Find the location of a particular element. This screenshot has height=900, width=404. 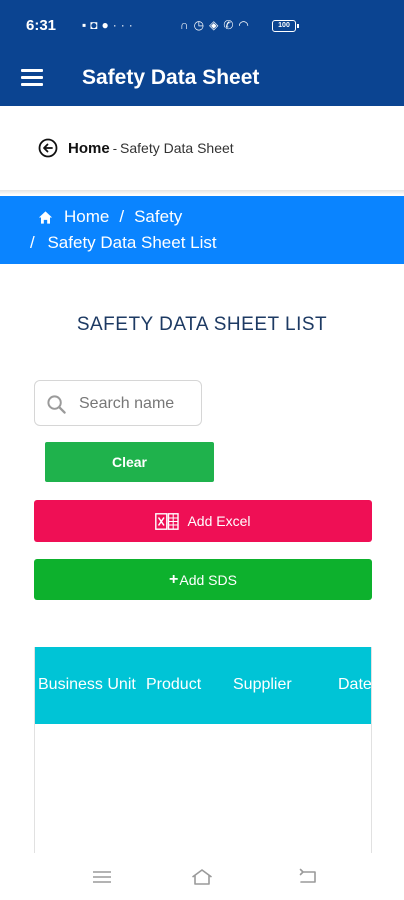

app-bar: Safety Data Sheet is located at coordinates (202, 79).